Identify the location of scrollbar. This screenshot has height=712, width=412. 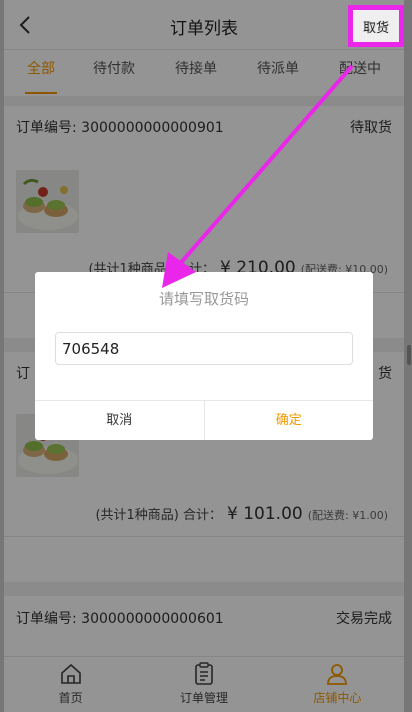
(409, 355).